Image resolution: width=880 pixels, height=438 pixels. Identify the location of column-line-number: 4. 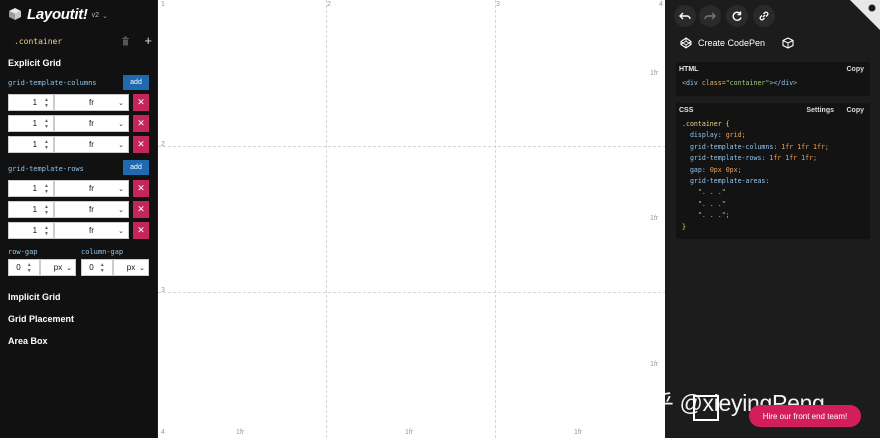
(661, 4).